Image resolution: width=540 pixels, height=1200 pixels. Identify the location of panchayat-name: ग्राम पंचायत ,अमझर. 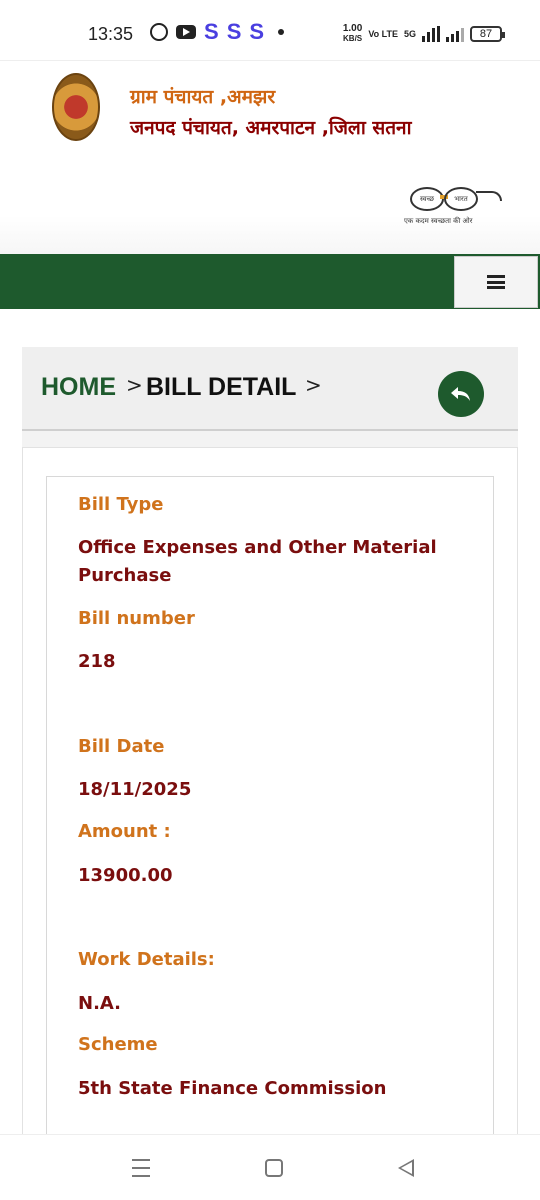
(203, 97).